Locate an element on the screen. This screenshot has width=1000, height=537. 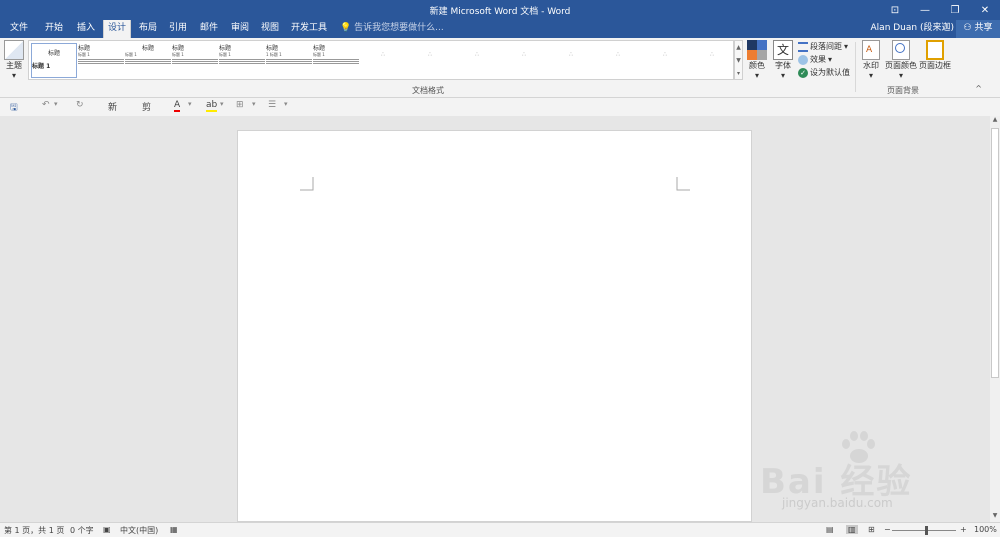
page-color-icon is located at coordinates (901, 50).